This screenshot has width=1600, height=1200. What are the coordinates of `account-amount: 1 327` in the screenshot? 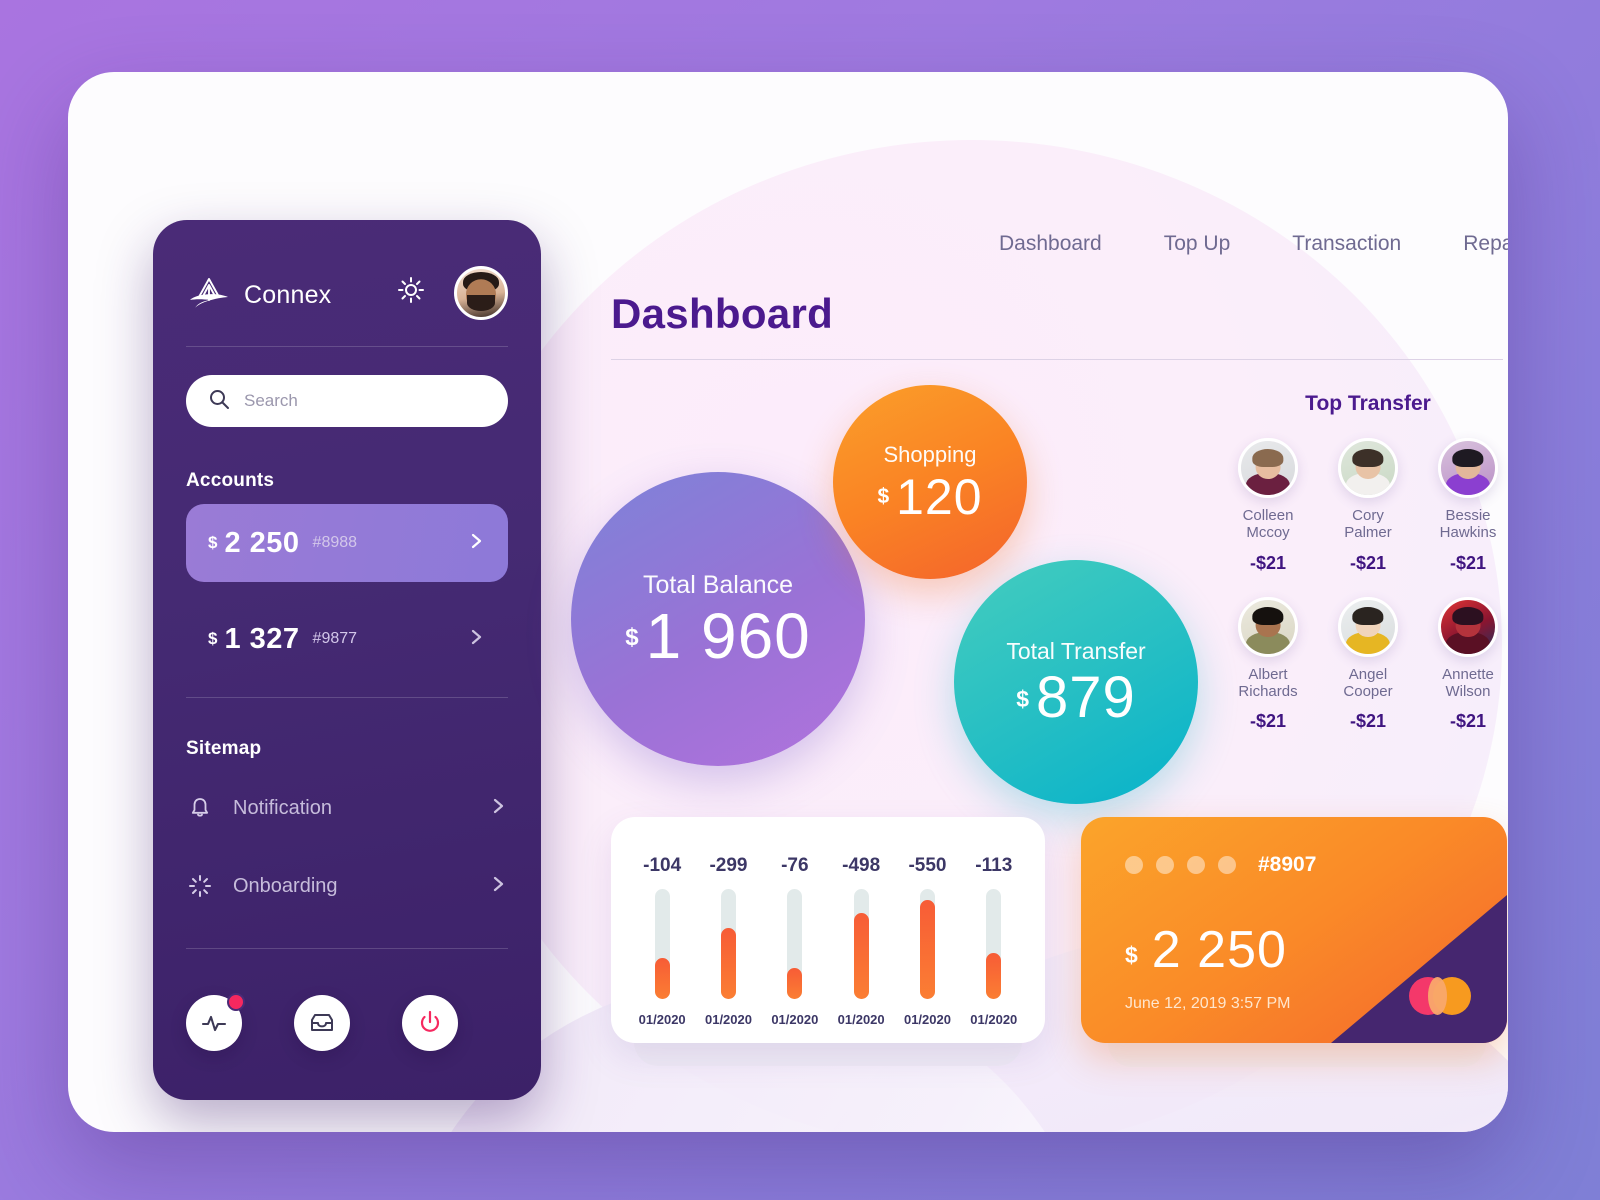 It's located at (262, 638).